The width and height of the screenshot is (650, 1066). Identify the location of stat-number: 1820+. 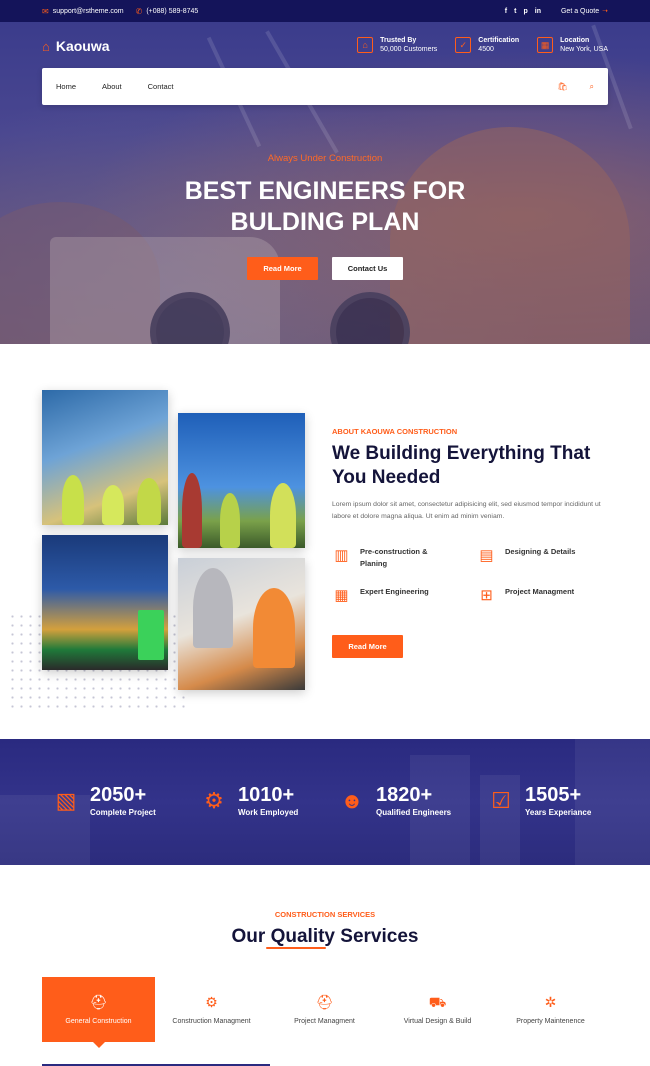
(404, 795).